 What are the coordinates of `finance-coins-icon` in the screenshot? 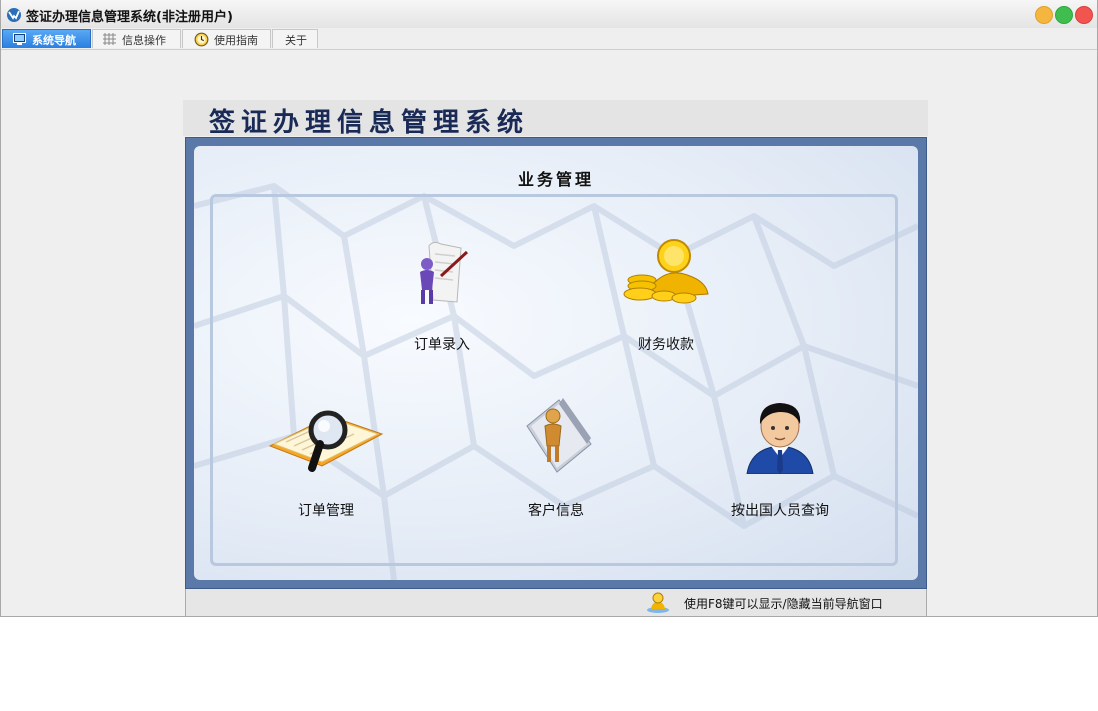 It's located at (666, 271).